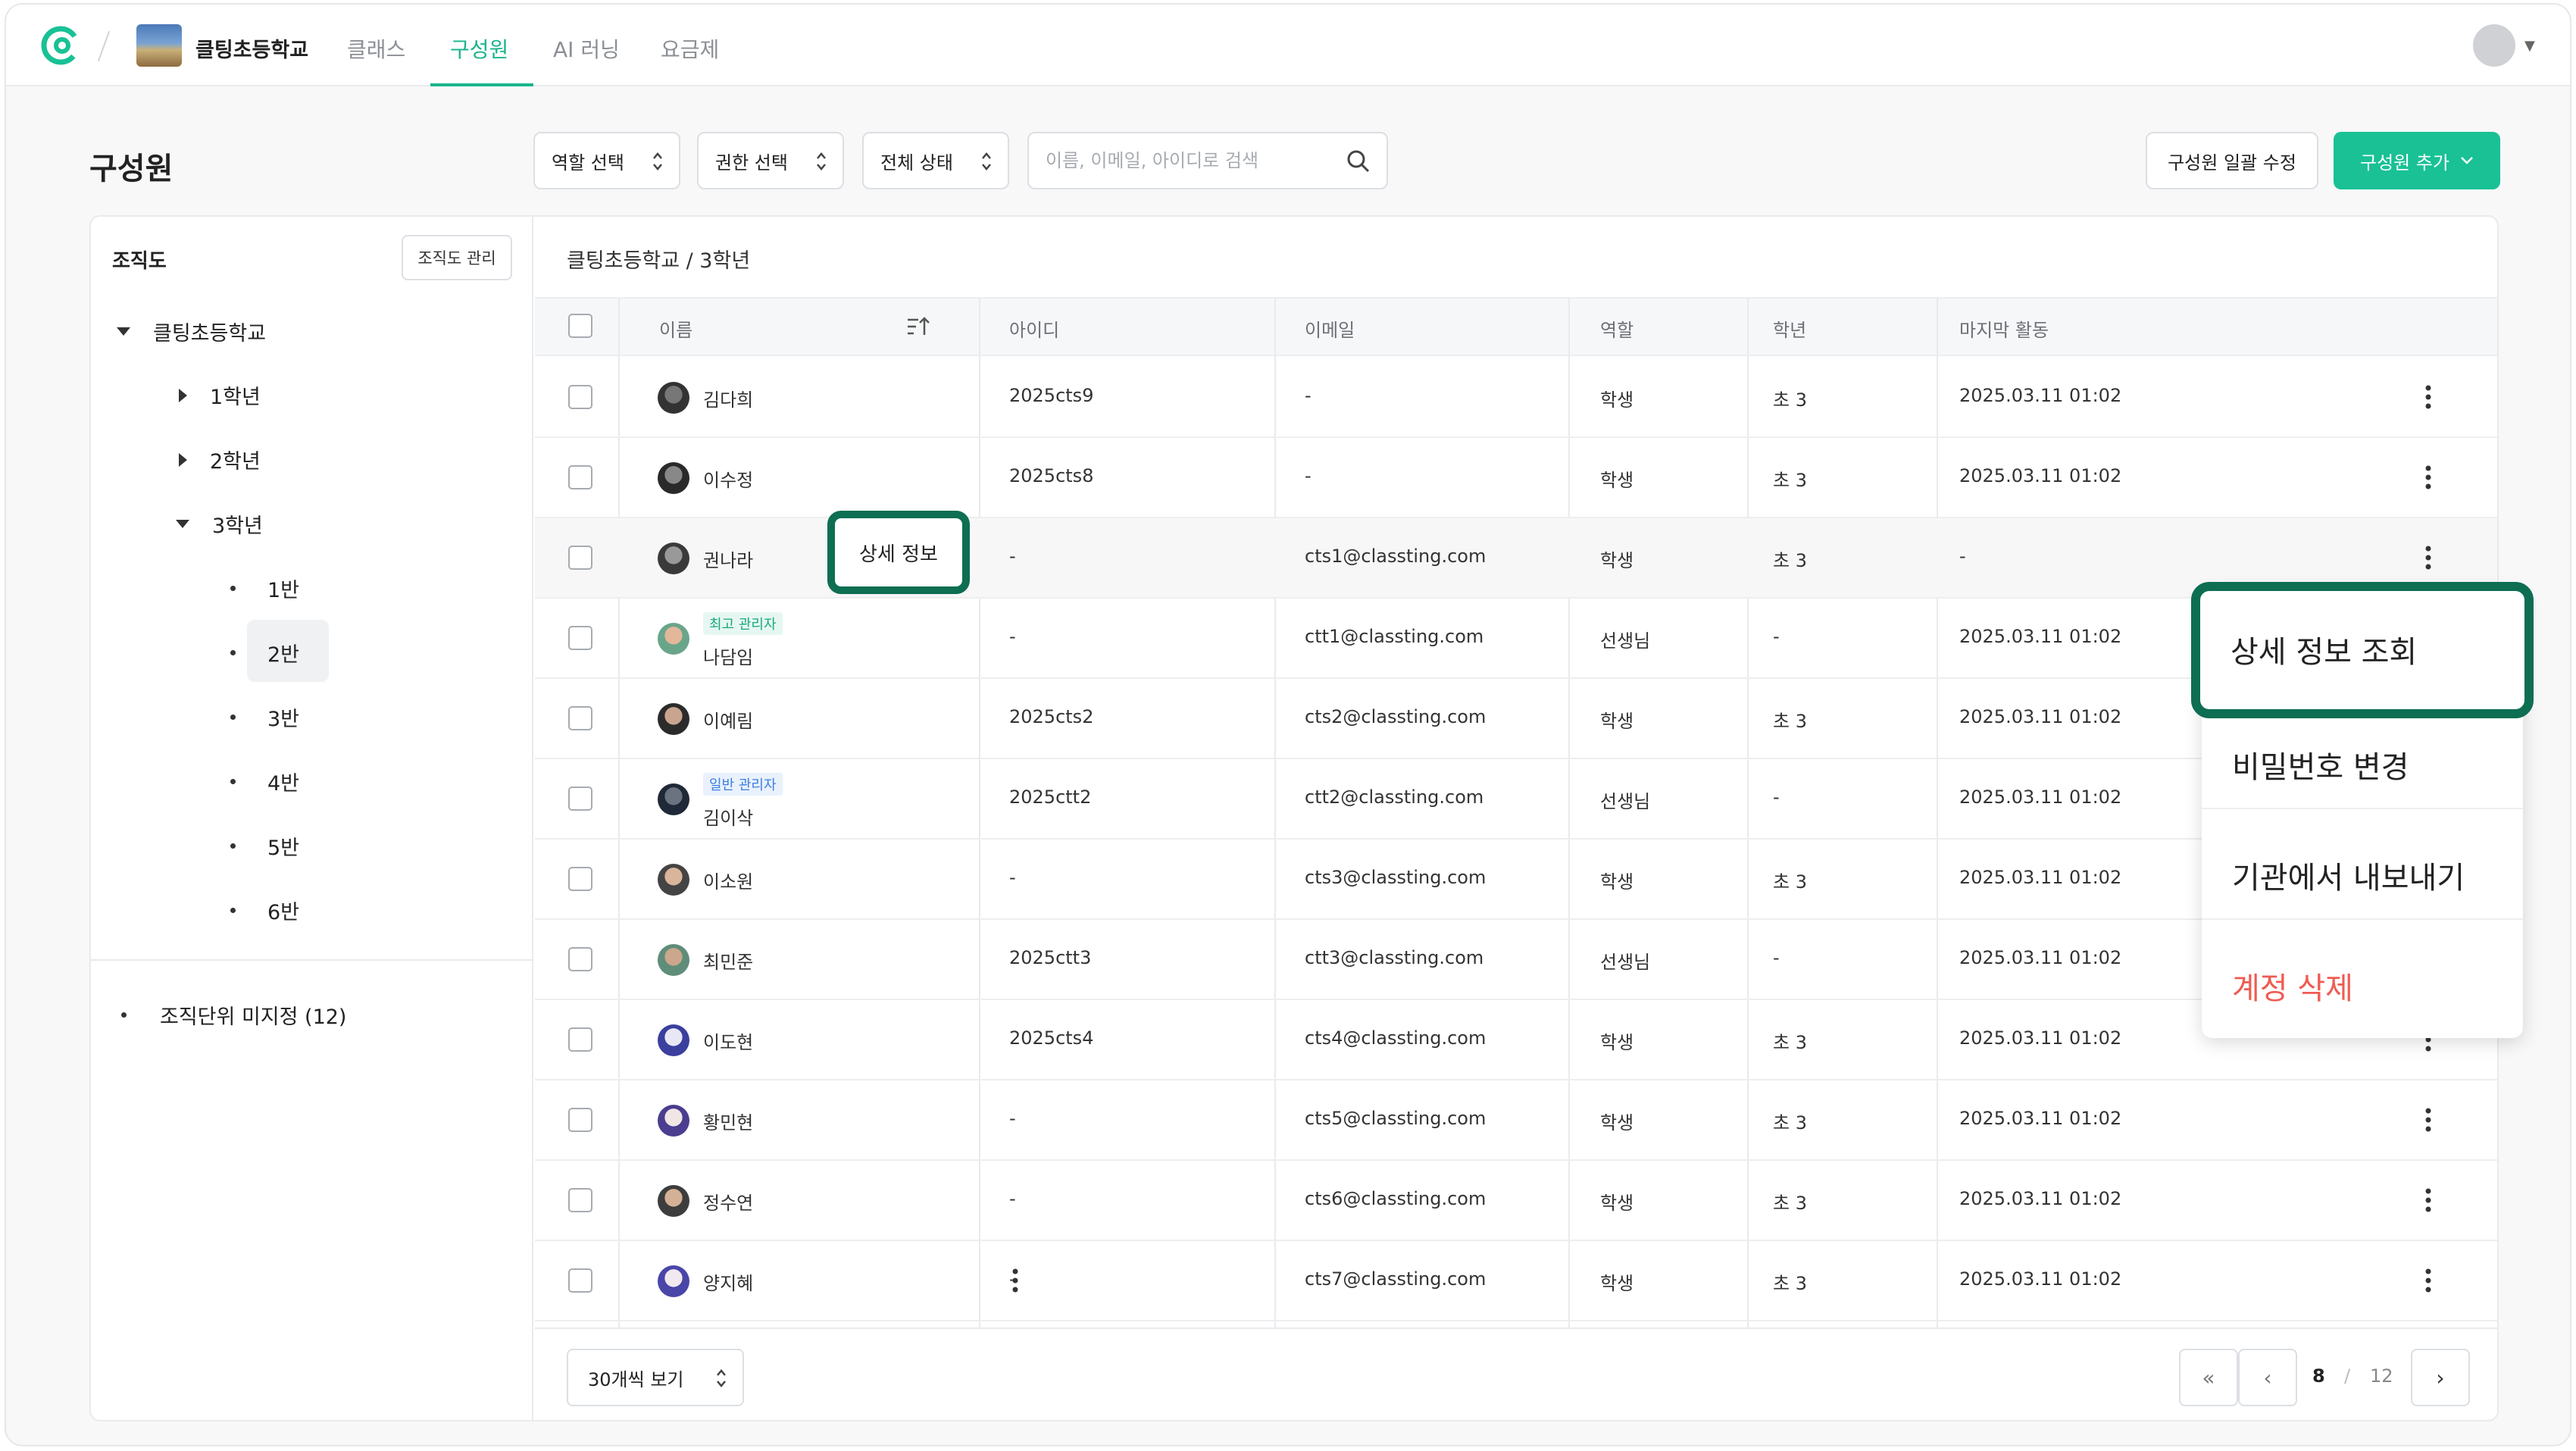  What do you see at coordinates (728, 478) in the screenshot?
I see `member-name: 이수정` at bounding box center [728, 478].